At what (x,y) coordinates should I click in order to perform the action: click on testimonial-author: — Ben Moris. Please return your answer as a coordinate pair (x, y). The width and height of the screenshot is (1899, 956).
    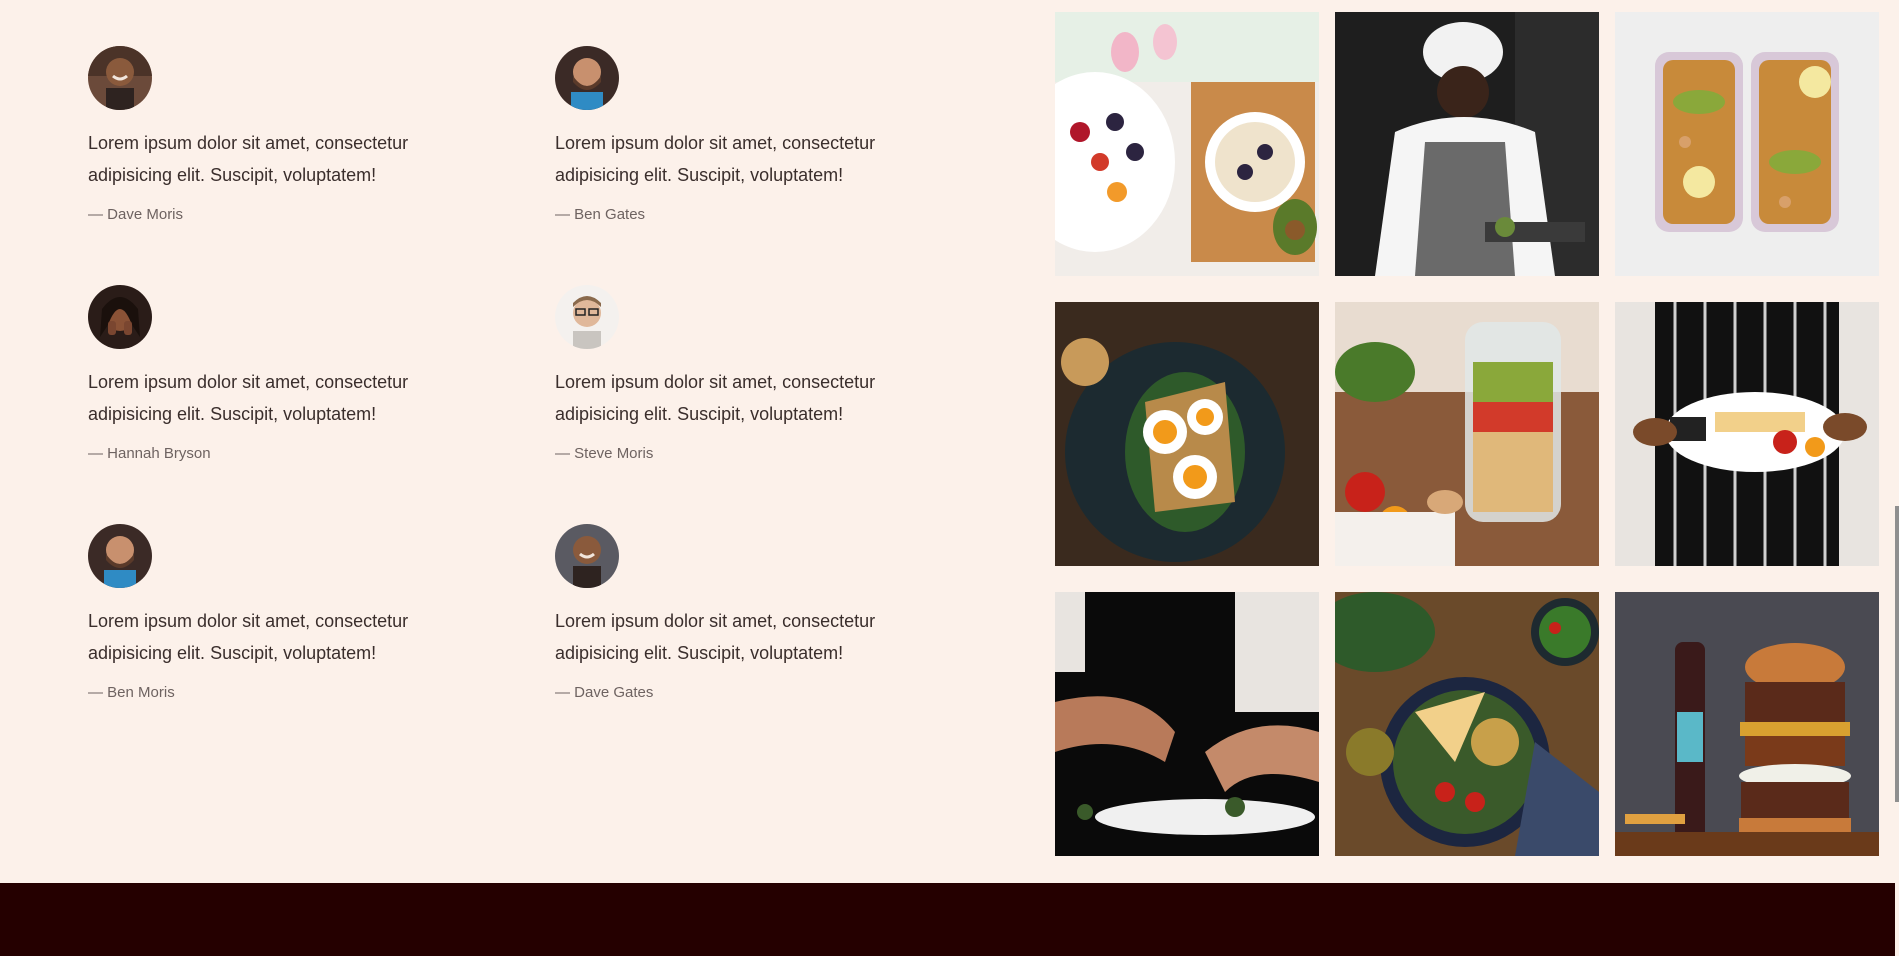
    Looking at the image, I should click on (131, 692).